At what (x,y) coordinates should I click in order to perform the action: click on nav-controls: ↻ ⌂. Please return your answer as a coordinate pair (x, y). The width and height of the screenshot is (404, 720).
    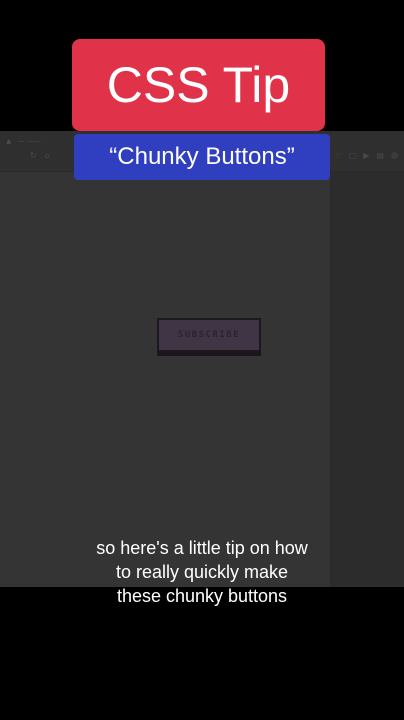
    Looking at the image, I should click on (40, 155).